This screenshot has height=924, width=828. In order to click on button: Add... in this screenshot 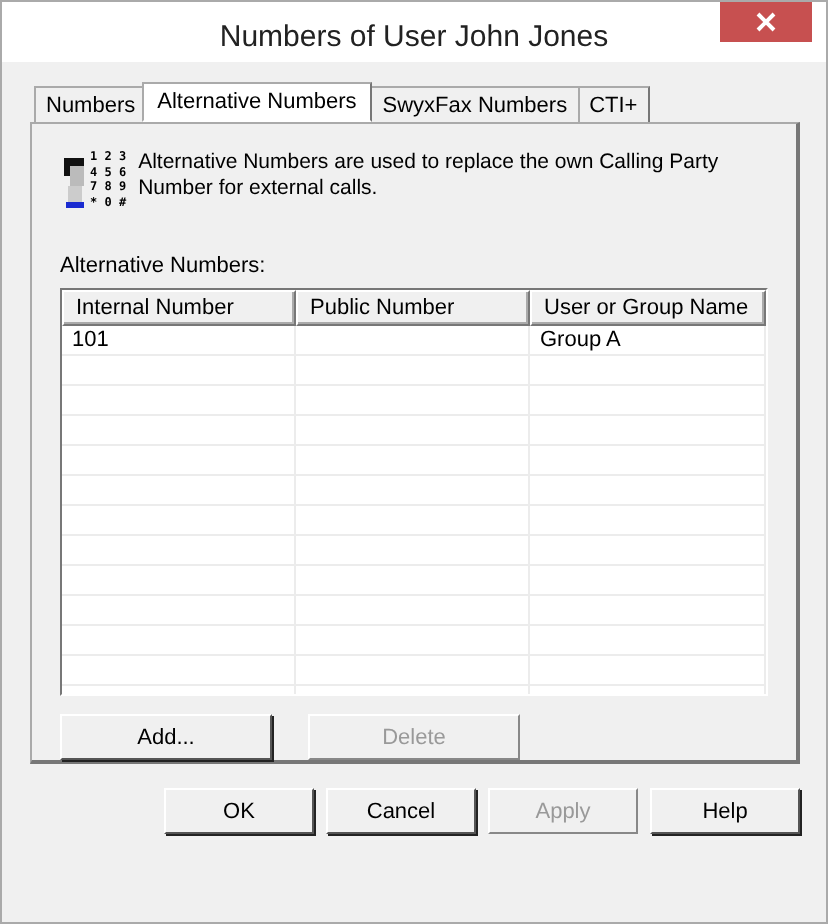, I will do `click(166, 737)`.